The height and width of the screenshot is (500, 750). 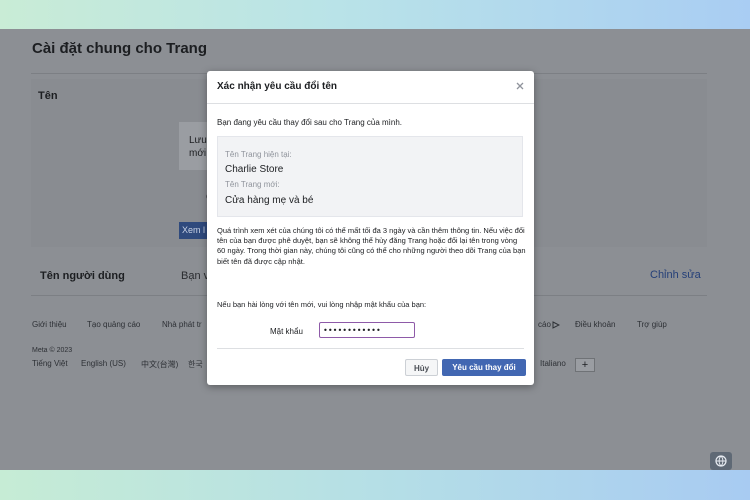 What do you see at coordinates (103, 363) in the screenshot?
I see `language-english: English (US)` at bounding box center [103, 363].